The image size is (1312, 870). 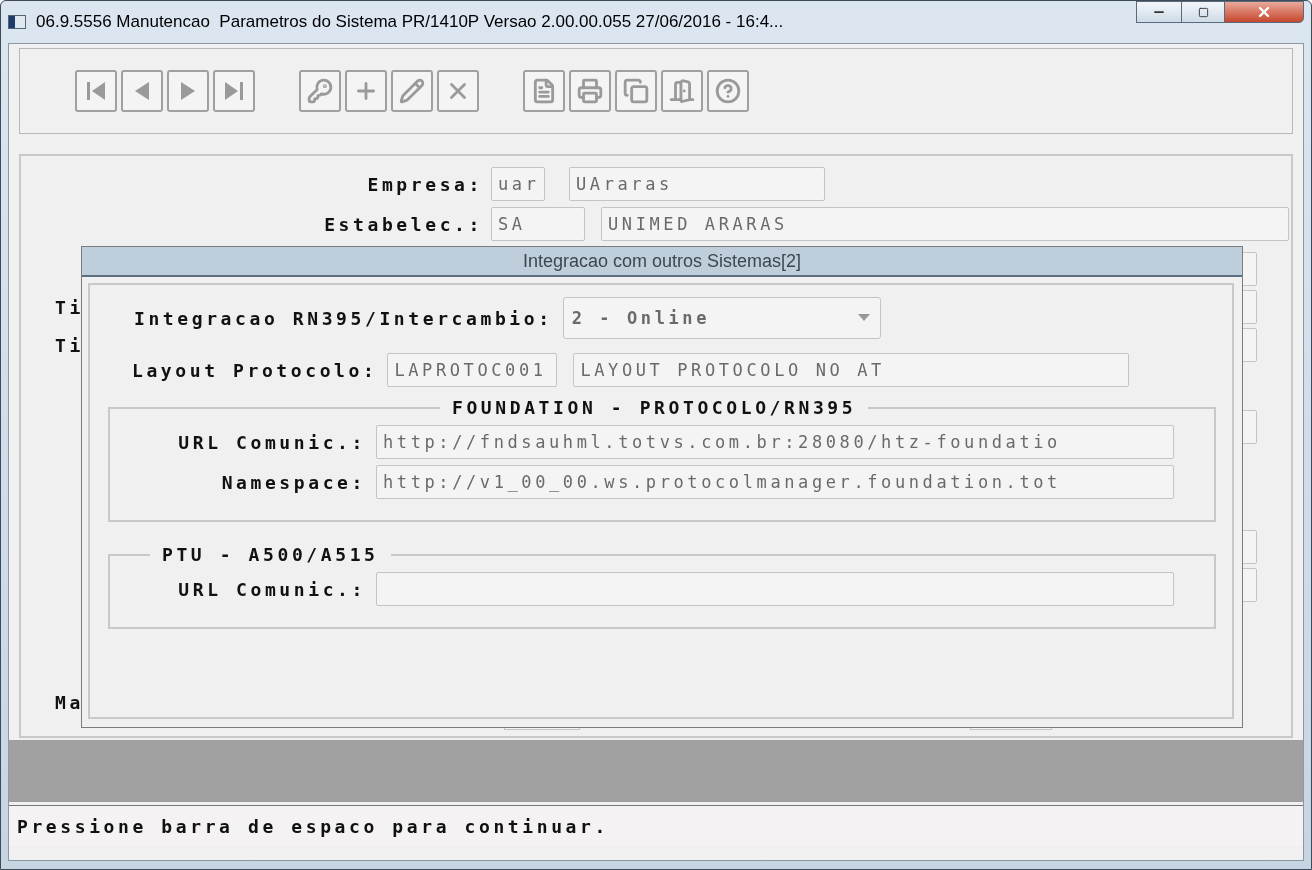 I want to click on field-label: Layout Protocolo:, so click(x=255, y=370).